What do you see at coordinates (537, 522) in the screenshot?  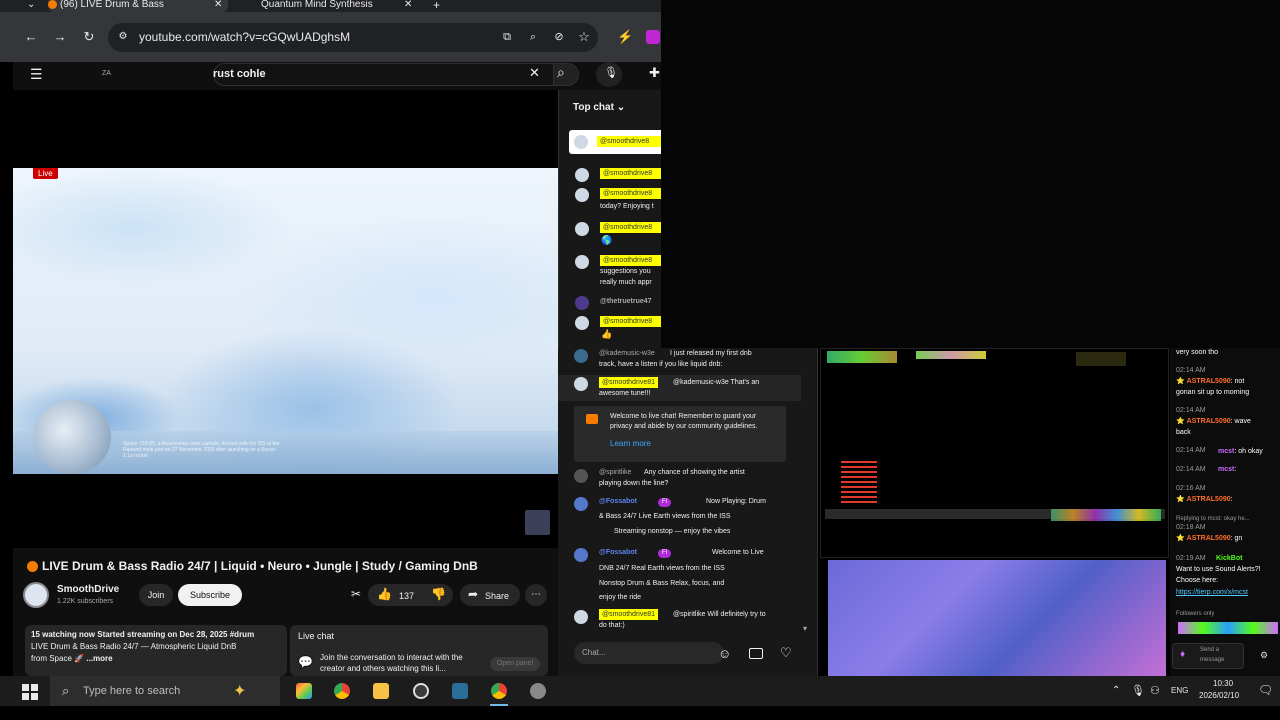 I see `channel-watermark-icon` at bounding box center [537, 522].